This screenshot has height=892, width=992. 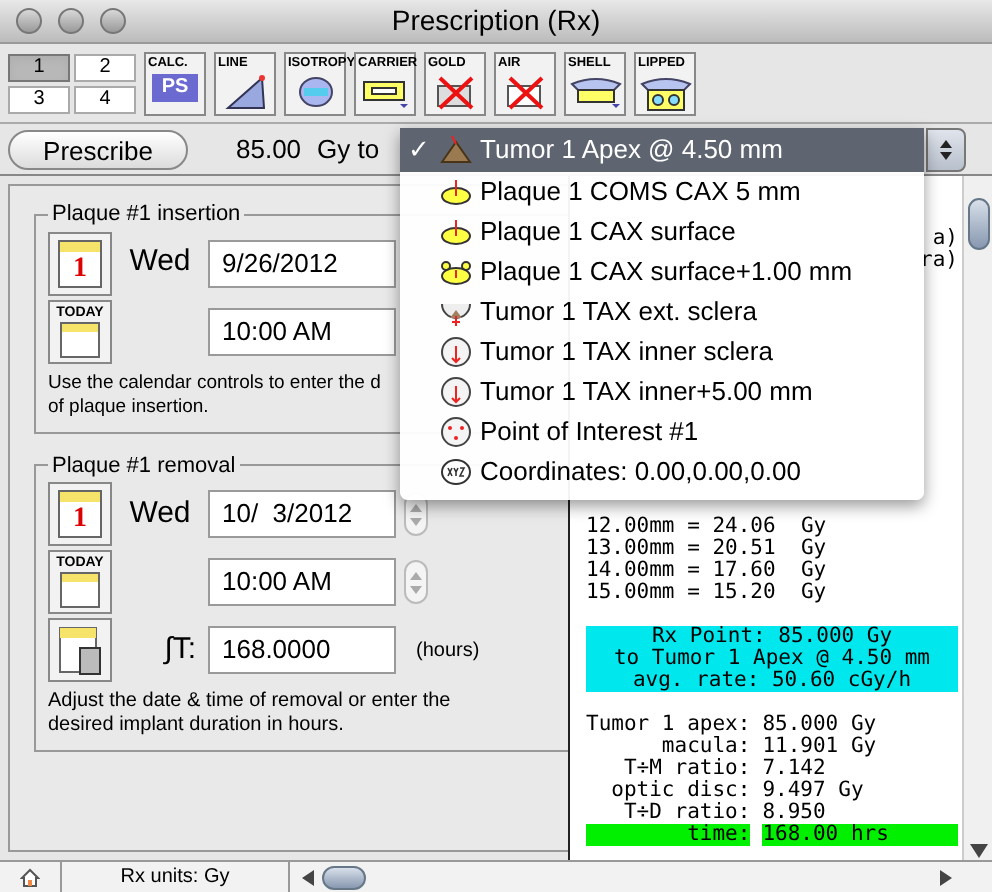 I want to click on time-label: time:, so click(x=668, y=835).